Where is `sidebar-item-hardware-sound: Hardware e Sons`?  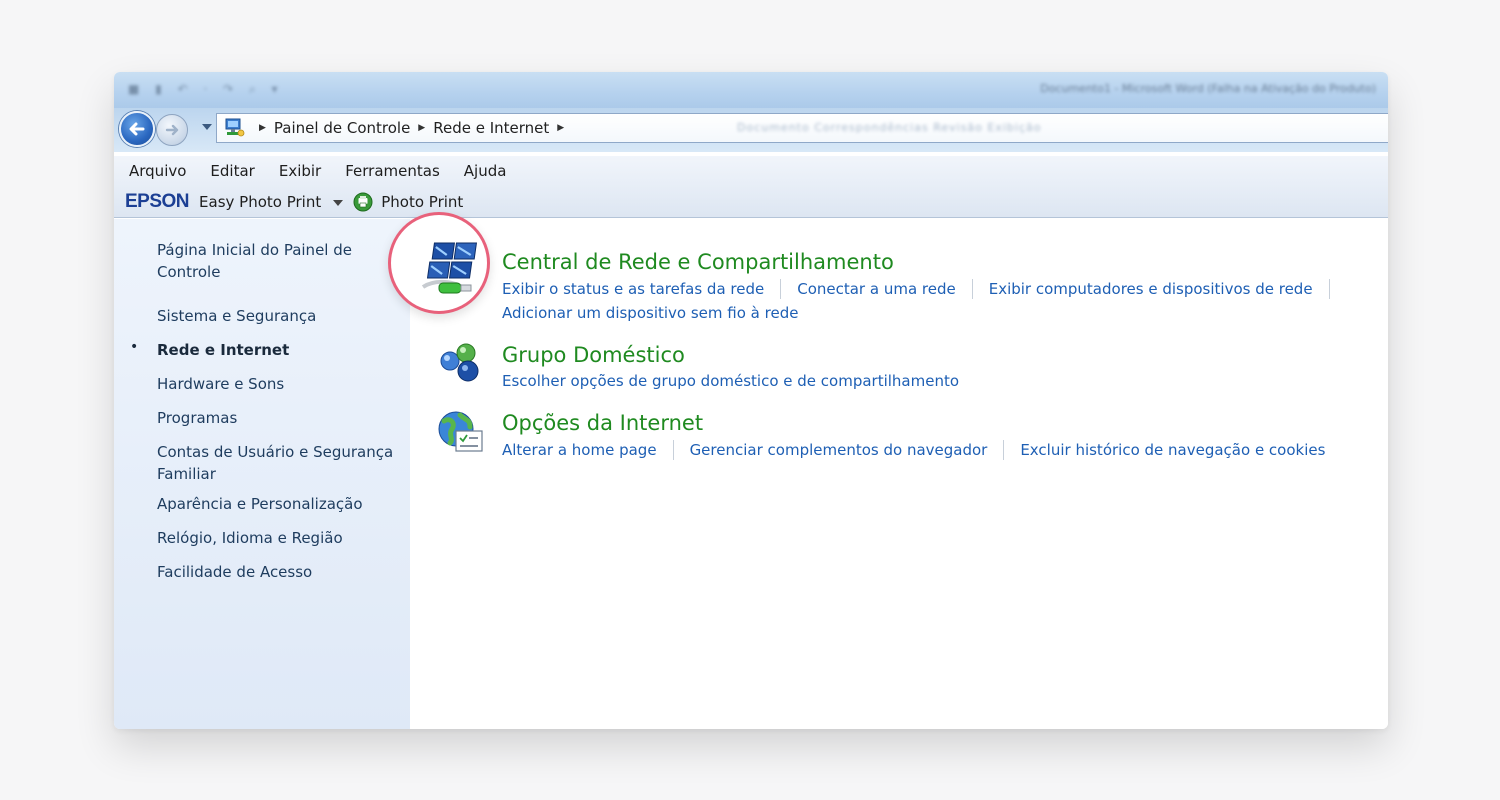
sidebar-item-hardware-sound: Hardware e Sons is located at coordinates (282, 384).